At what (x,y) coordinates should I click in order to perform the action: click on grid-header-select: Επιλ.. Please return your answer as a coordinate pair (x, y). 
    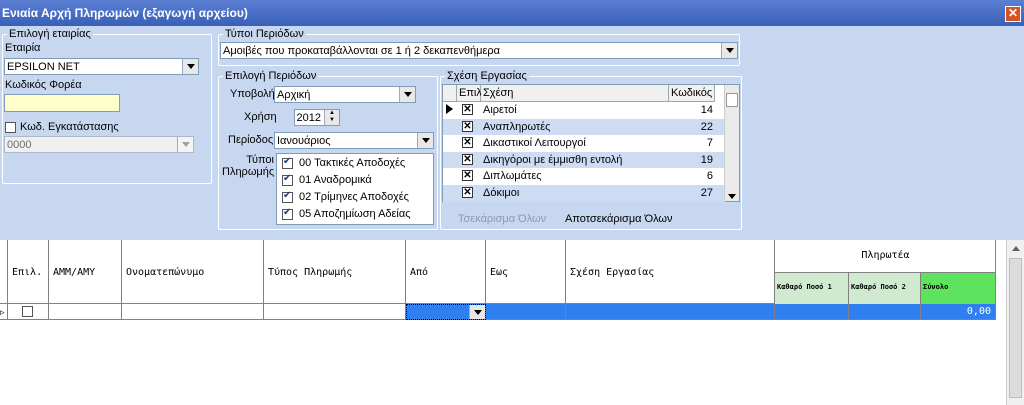
    Looking at the image, I should click on (28, 272).